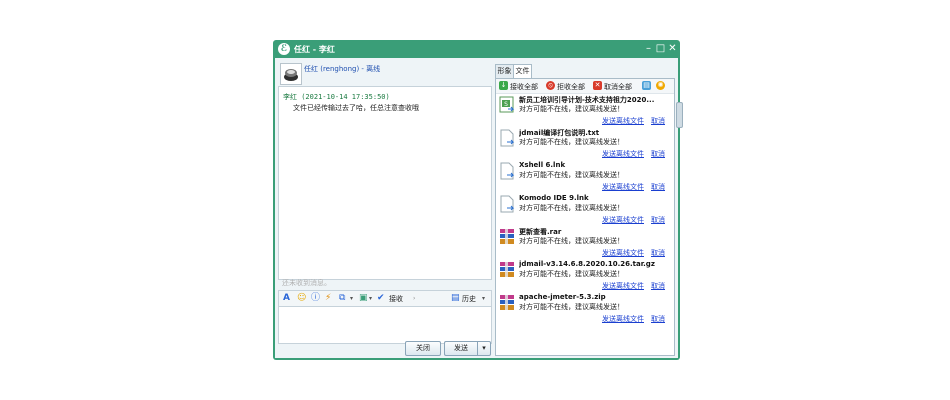  I want to click on font-icon: A, so click(286, 298).